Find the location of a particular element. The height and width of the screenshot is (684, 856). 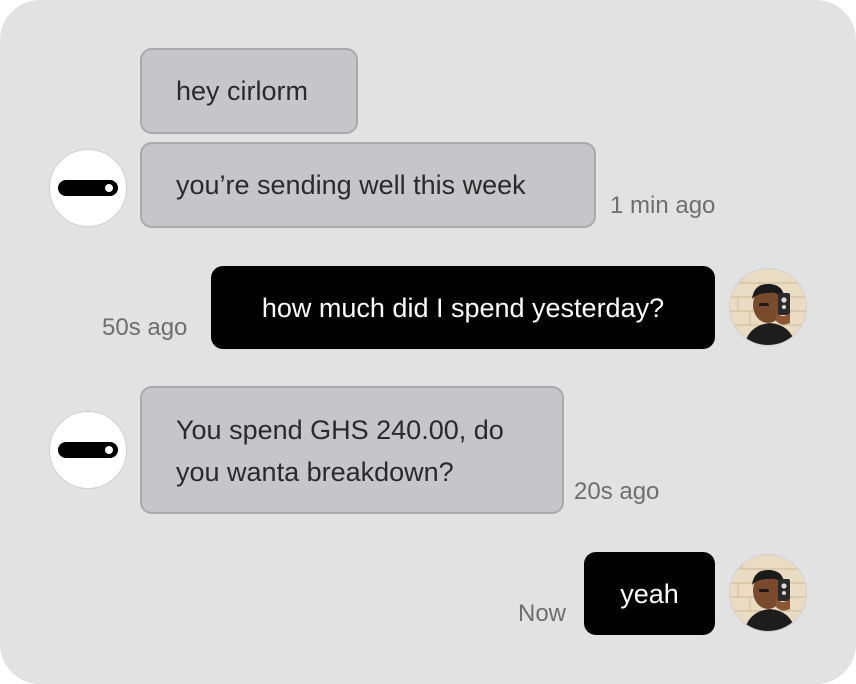

bot-message-bubble: you’re sending well this week is located at coordinates (368, 185).